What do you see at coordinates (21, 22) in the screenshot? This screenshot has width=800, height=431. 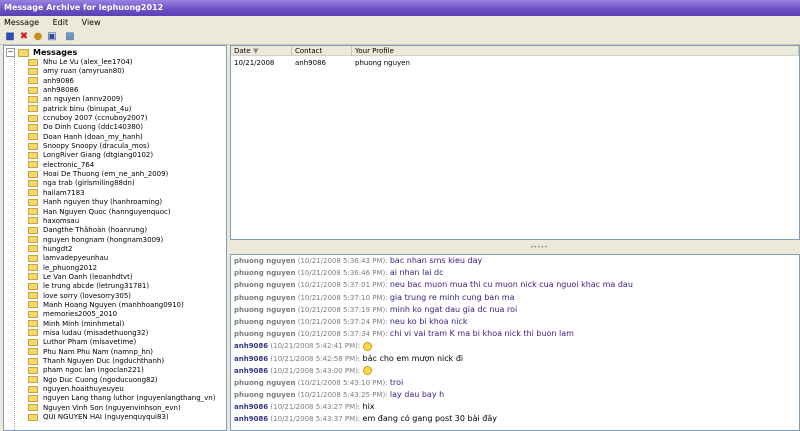 I see `menu-message: Message` at bounding box center [21, 22].